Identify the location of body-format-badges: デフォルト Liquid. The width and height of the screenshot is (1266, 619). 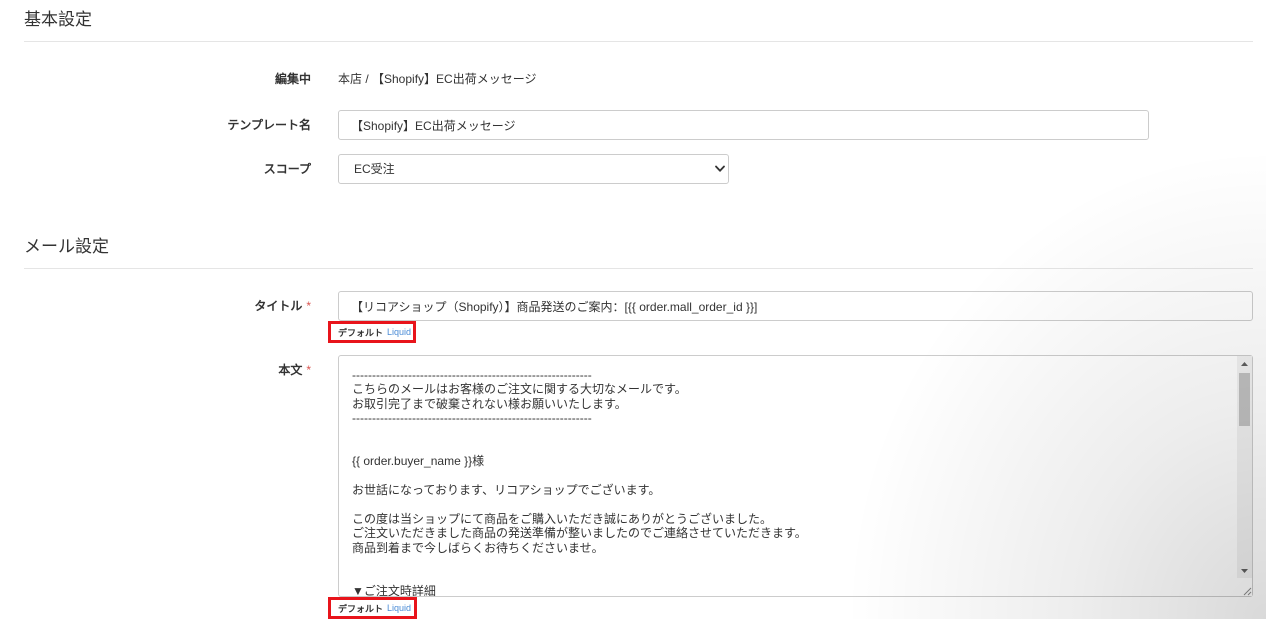
(374, 608).